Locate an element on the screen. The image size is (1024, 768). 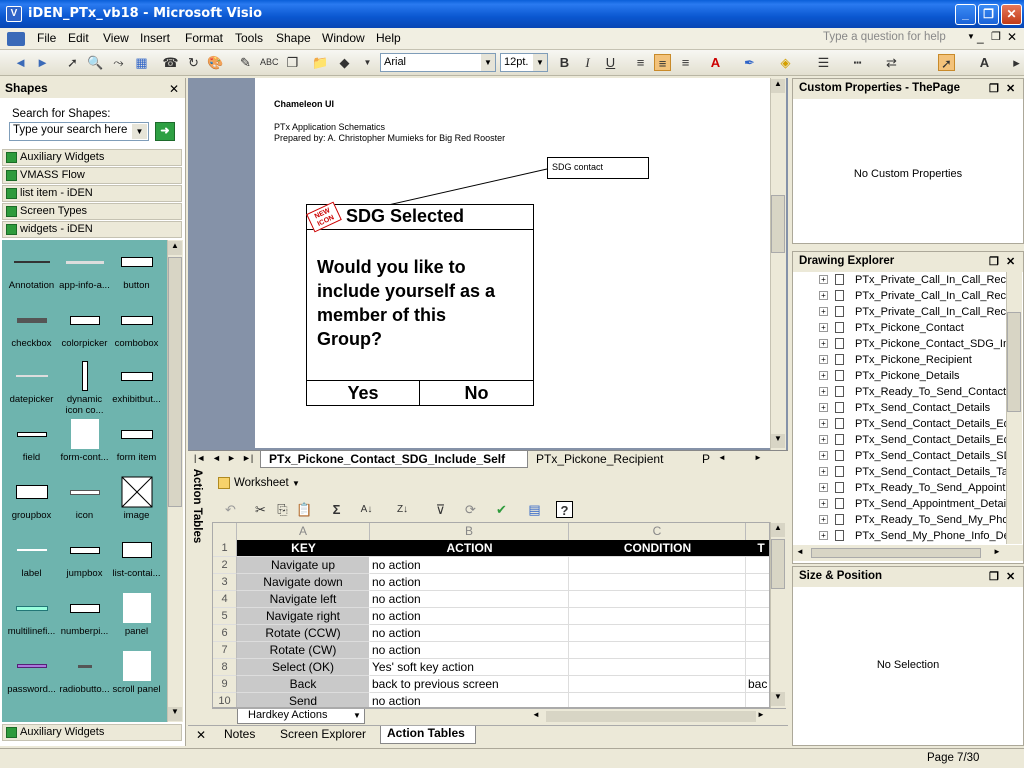
sheet-hscroll-right-icon: ► is located at coordinates (761, 714).